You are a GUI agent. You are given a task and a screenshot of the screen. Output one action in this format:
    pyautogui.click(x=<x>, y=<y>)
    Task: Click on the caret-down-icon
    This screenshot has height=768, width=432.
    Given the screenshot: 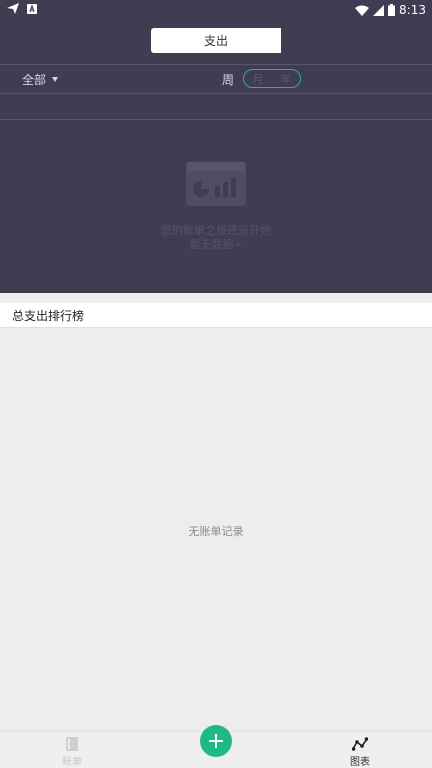 What is the action you would take?
    pyautogui.click(x=55, y=79)
    